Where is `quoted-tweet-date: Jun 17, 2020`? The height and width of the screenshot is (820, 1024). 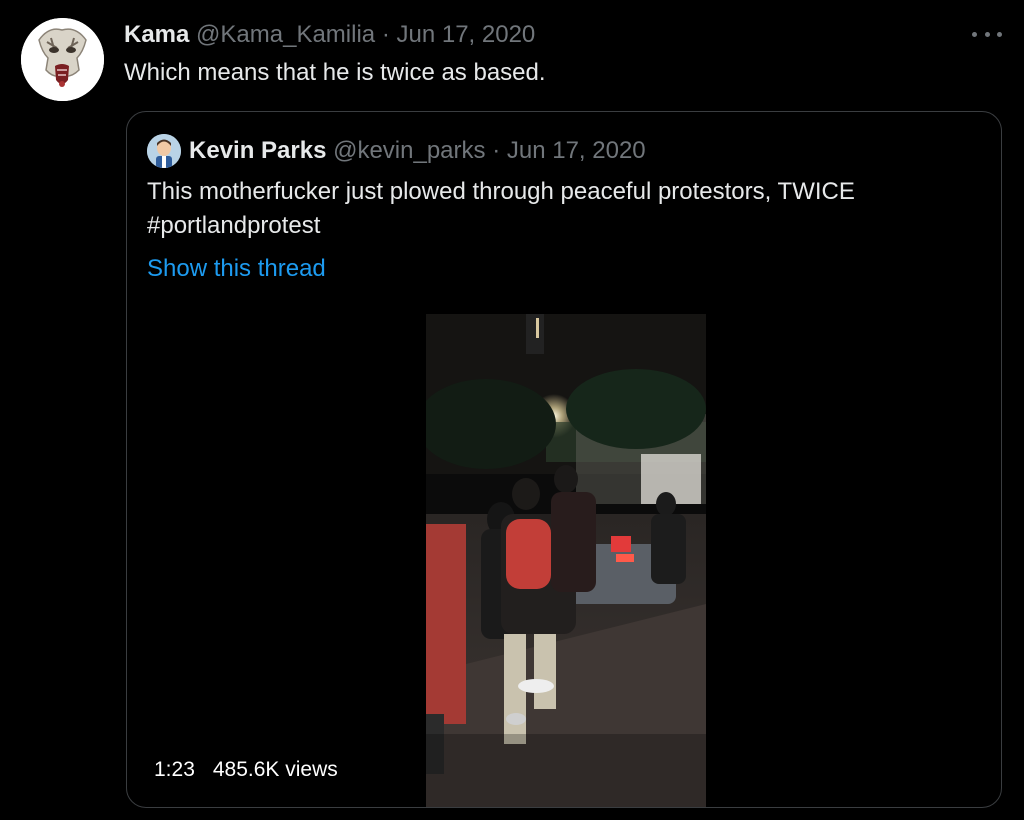 quoted-tweet-date: Jun 17, 2020 is located at coordinates (576, 150).